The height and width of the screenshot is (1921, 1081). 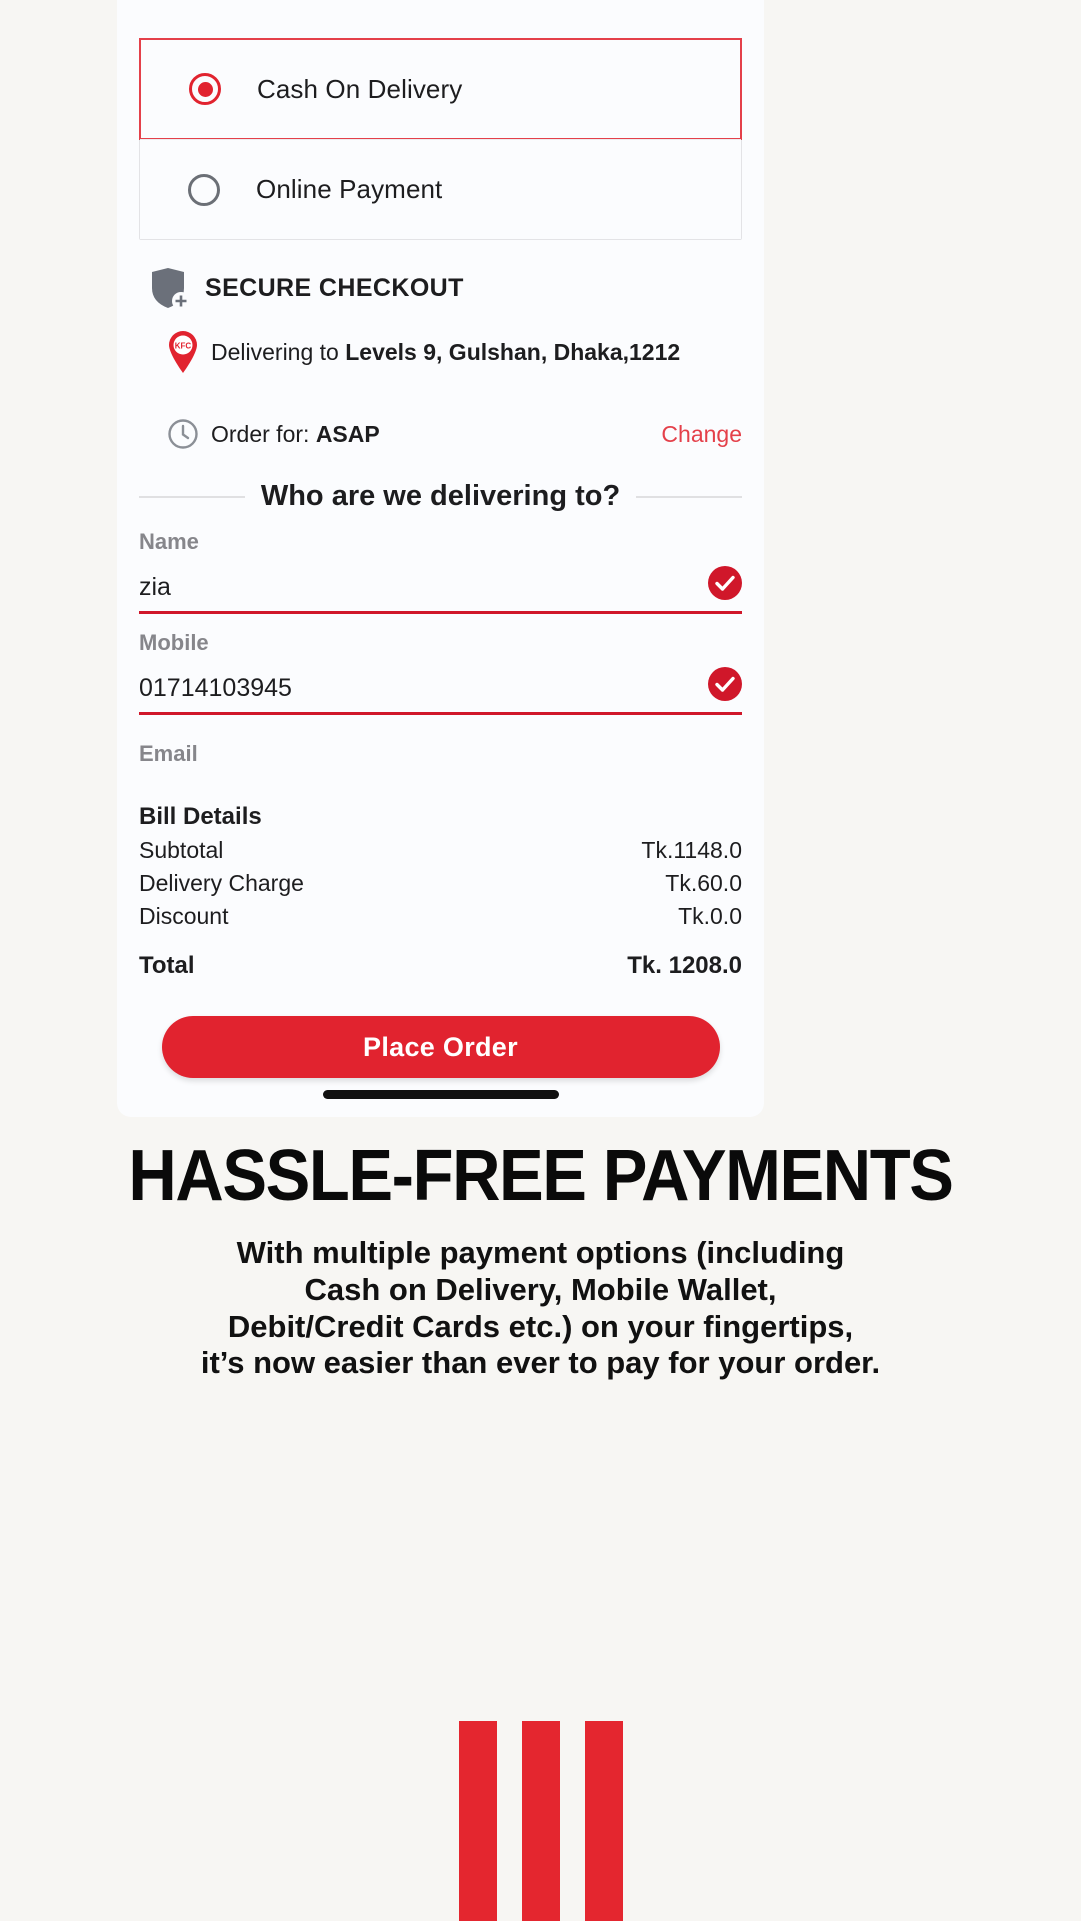 I want to click on name-field-label: Name, so click(x=169, y=541).